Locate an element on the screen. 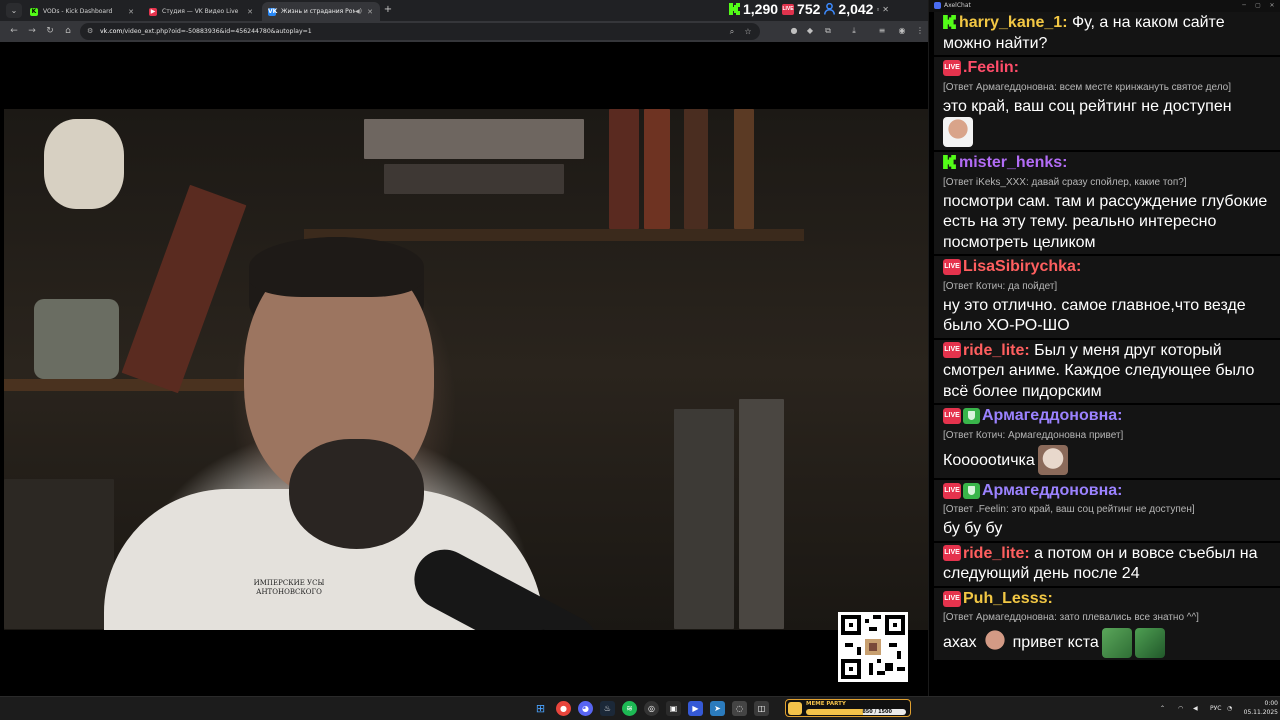  browser-menu-icon: ⋮ is located at coordinates (920, 31).